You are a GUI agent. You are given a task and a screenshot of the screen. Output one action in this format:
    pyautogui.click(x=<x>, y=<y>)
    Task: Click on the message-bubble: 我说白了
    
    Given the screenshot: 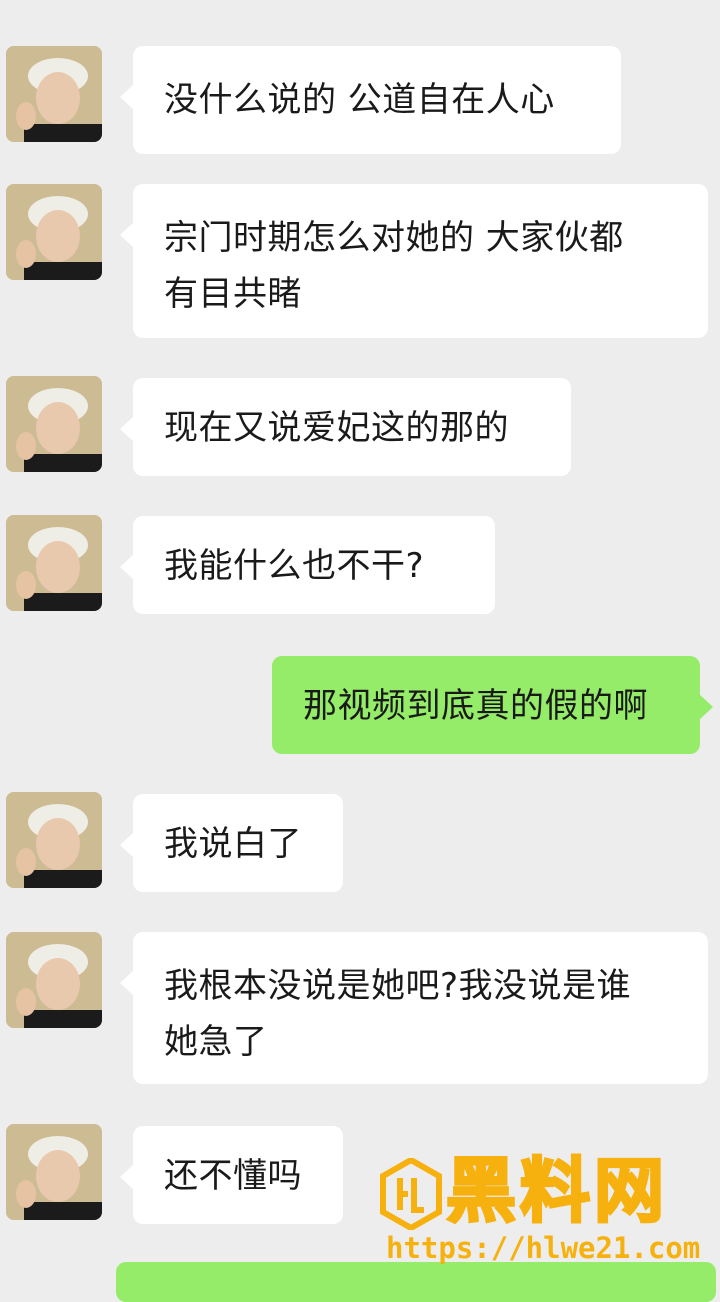 What is the action you would take?
    pyautogui.click(x=231, y=843)
    